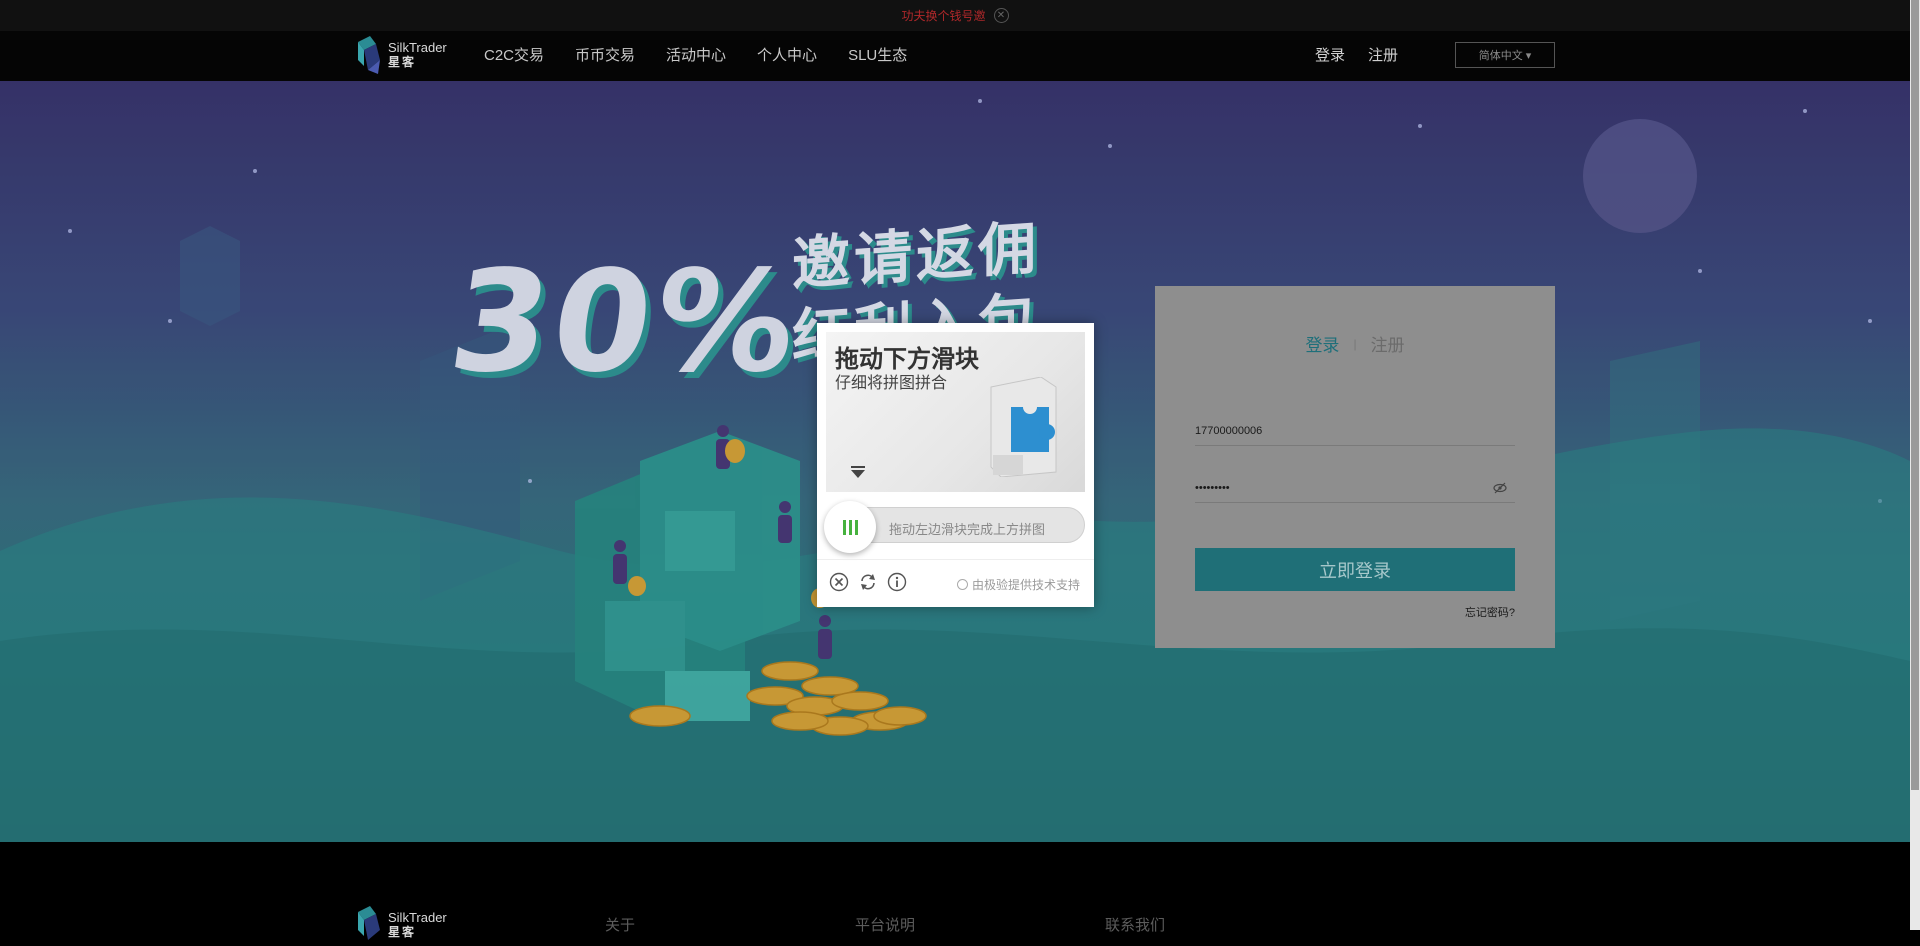  What do you see at coordinates (877, 54) in the screenshot?
I see `nav-item-slu: SLU生态` at bounding box center [877, 54].